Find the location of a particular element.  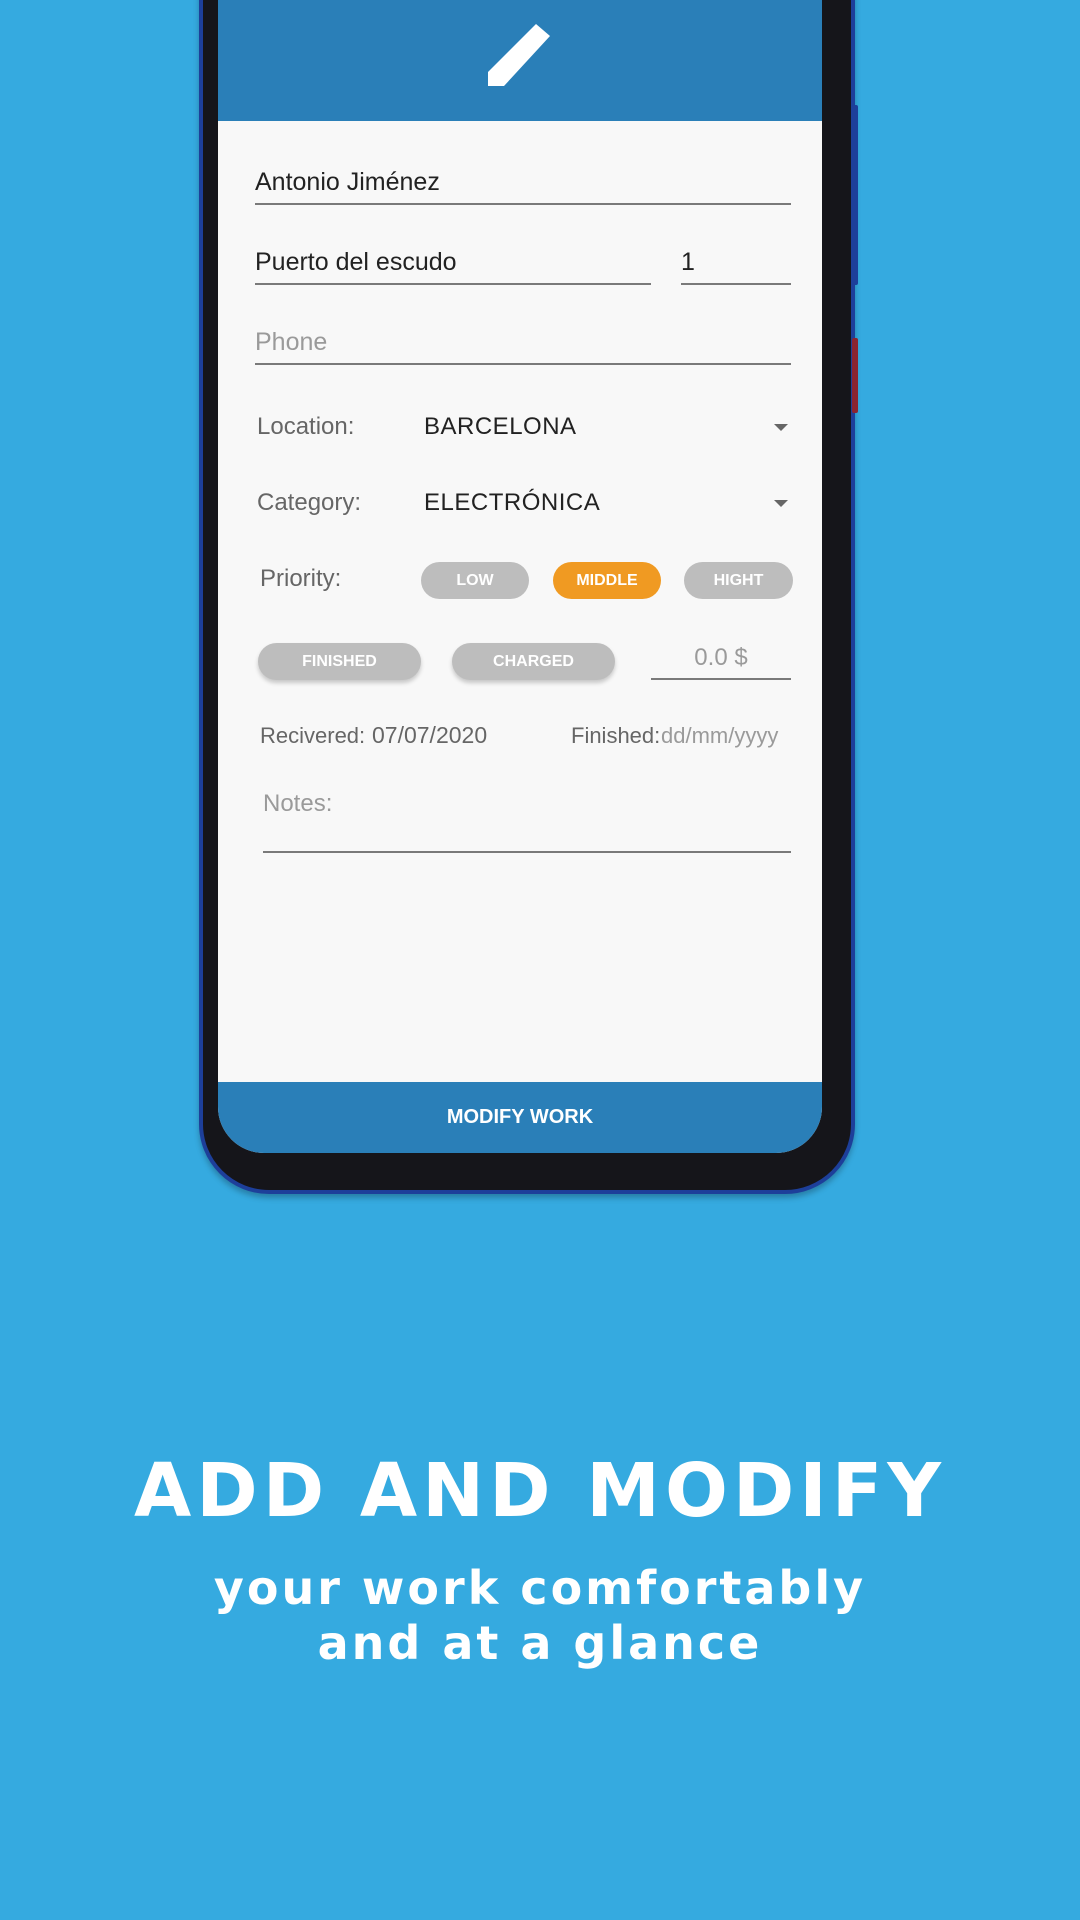

location-label: Location: is located at coordinates (306, 426).